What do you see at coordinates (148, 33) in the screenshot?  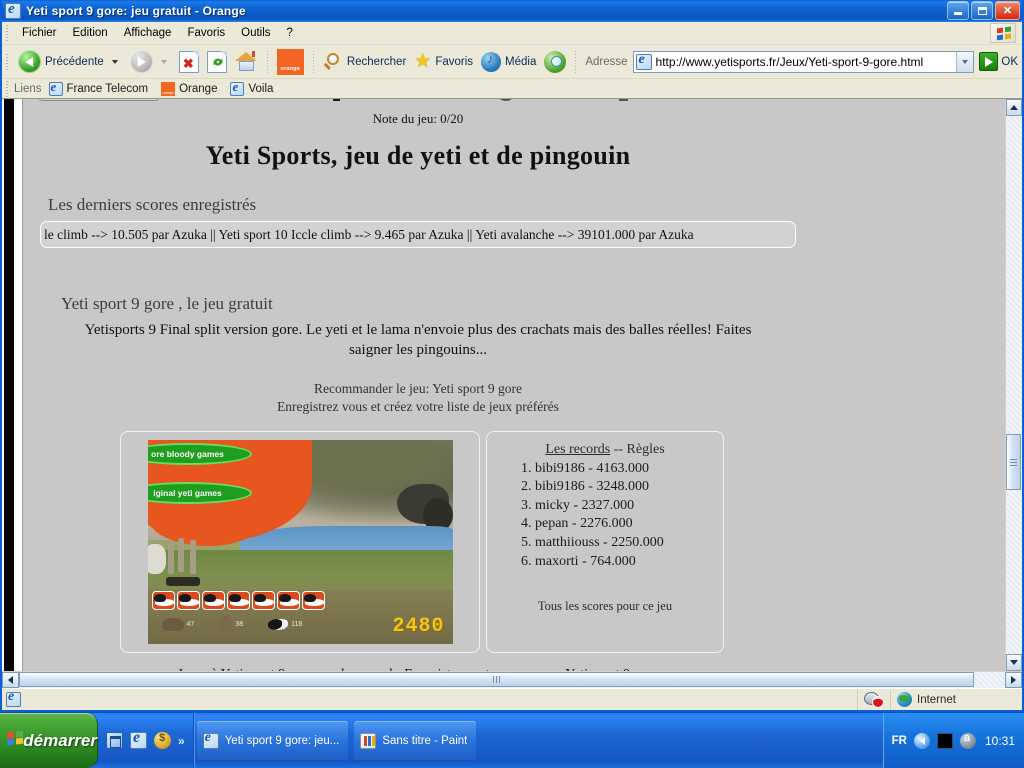 I see `menu-affichage: Affichage` at bounding box center [148, 33].